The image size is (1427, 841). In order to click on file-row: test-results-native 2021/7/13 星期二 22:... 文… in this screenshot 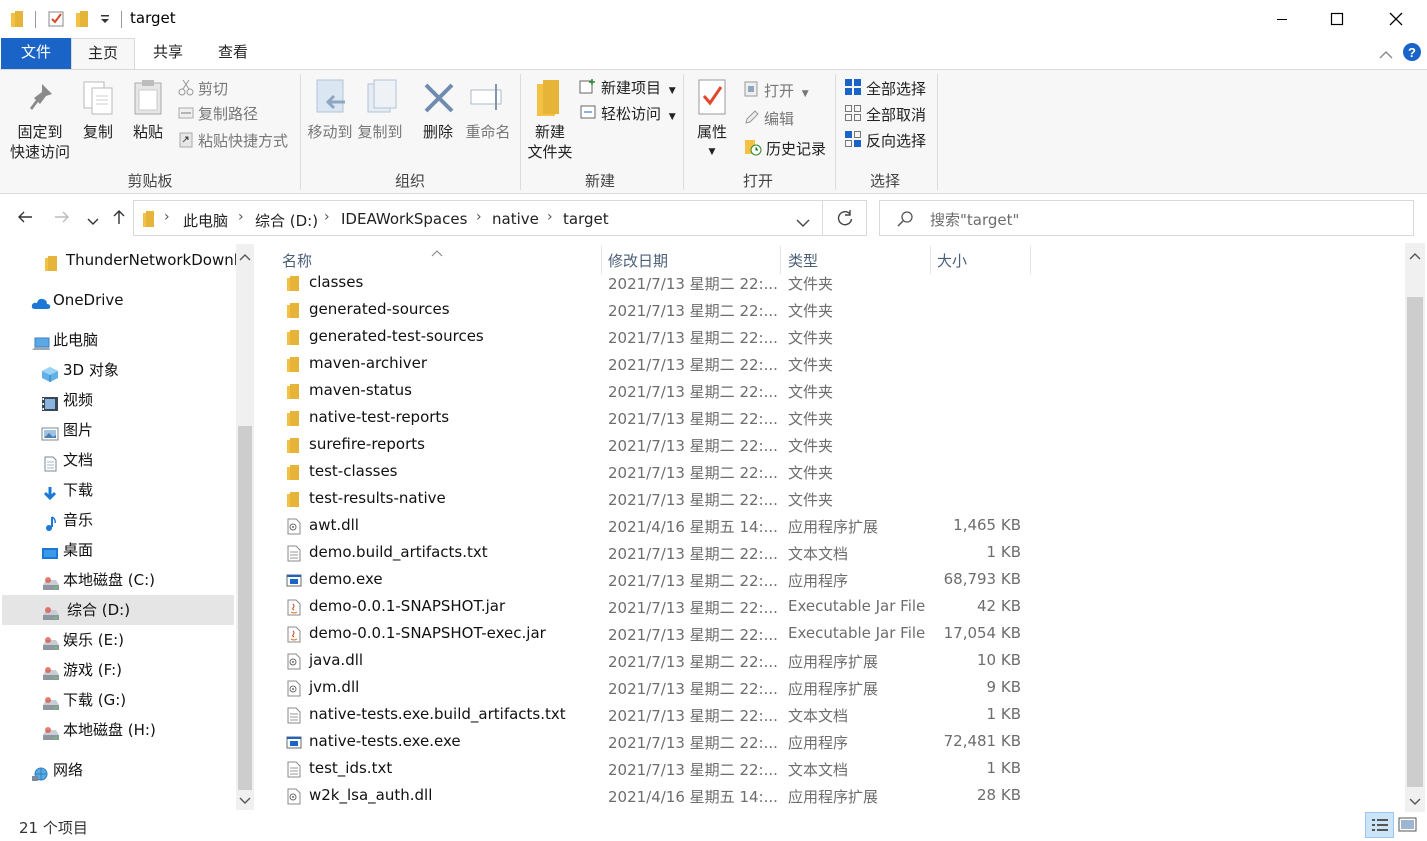, I will do `click(660, 499)`.